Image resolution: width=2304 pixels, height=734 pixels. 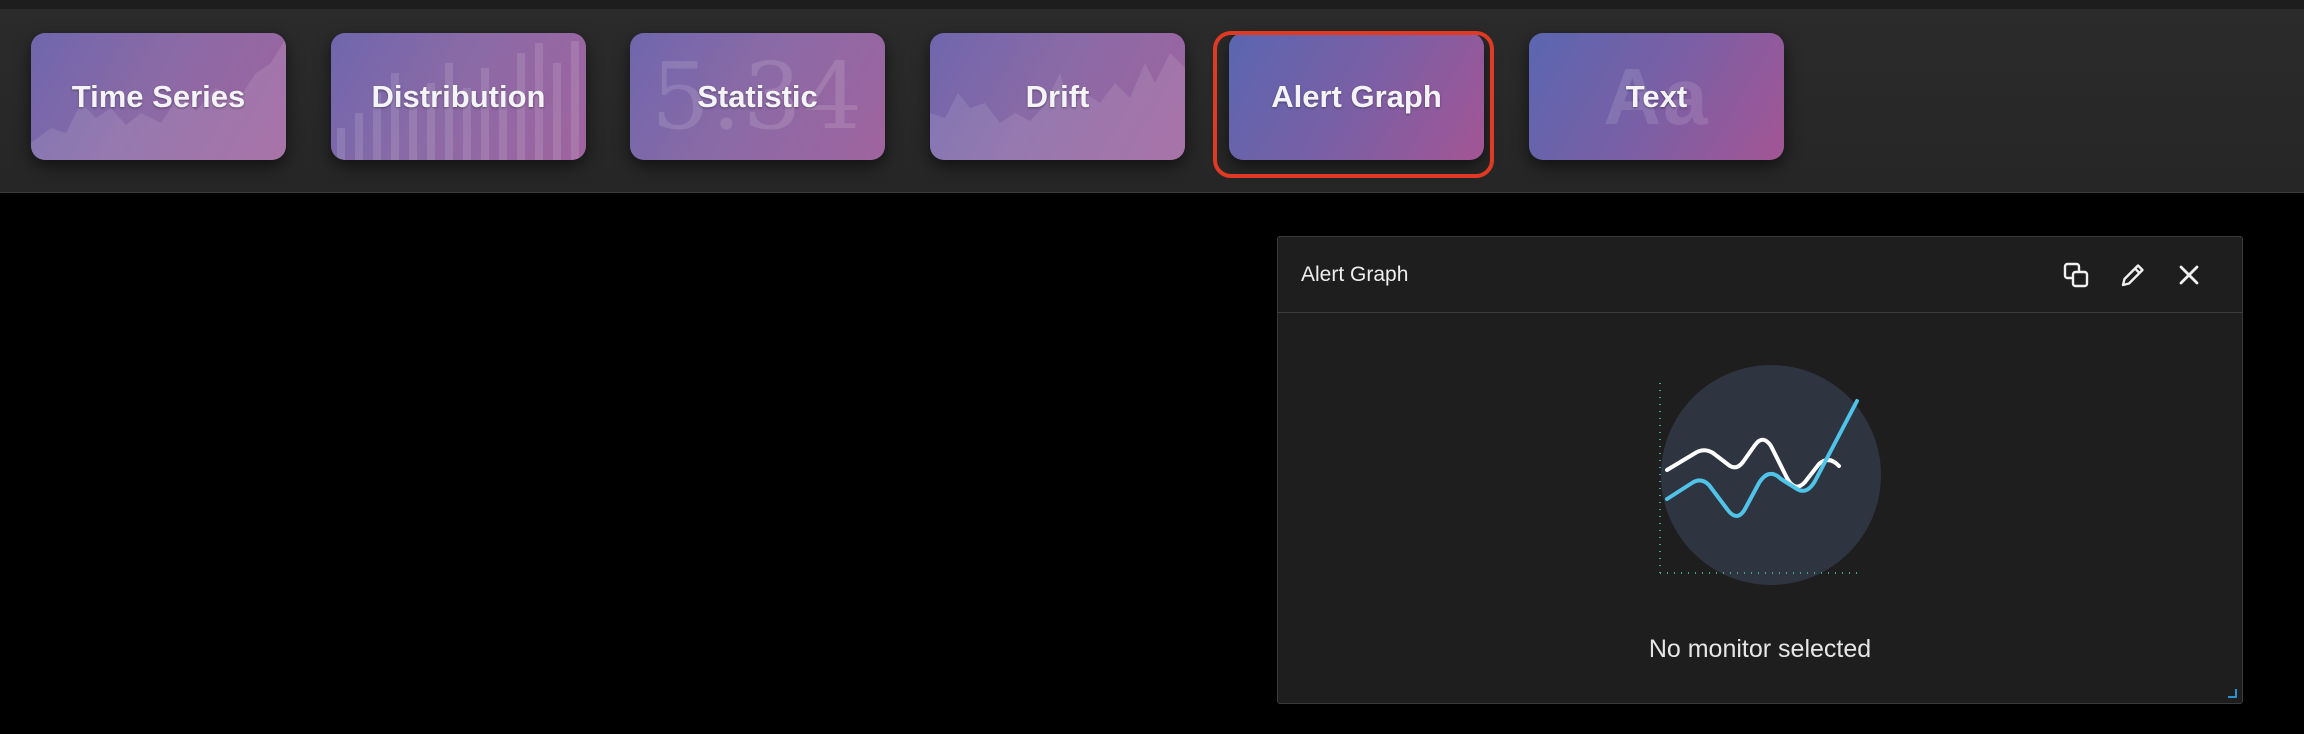 I want to click on close-button, so click(x=2189, y=275).